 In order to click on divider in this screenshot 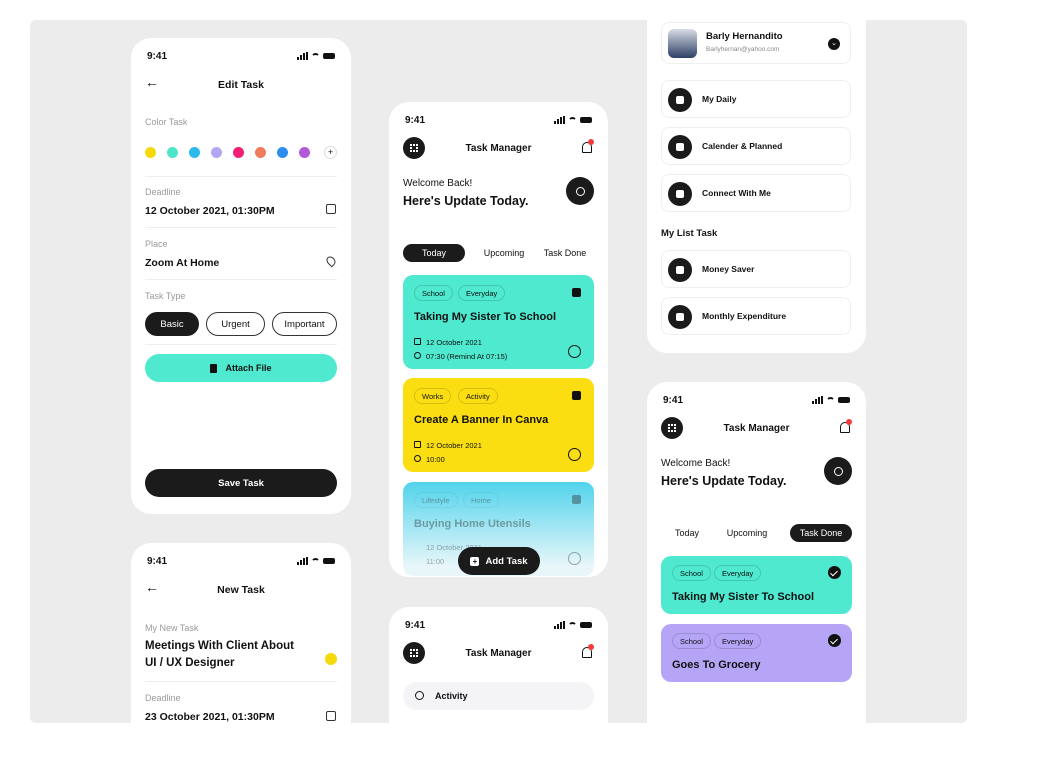, I will do `click(241, 681)`.